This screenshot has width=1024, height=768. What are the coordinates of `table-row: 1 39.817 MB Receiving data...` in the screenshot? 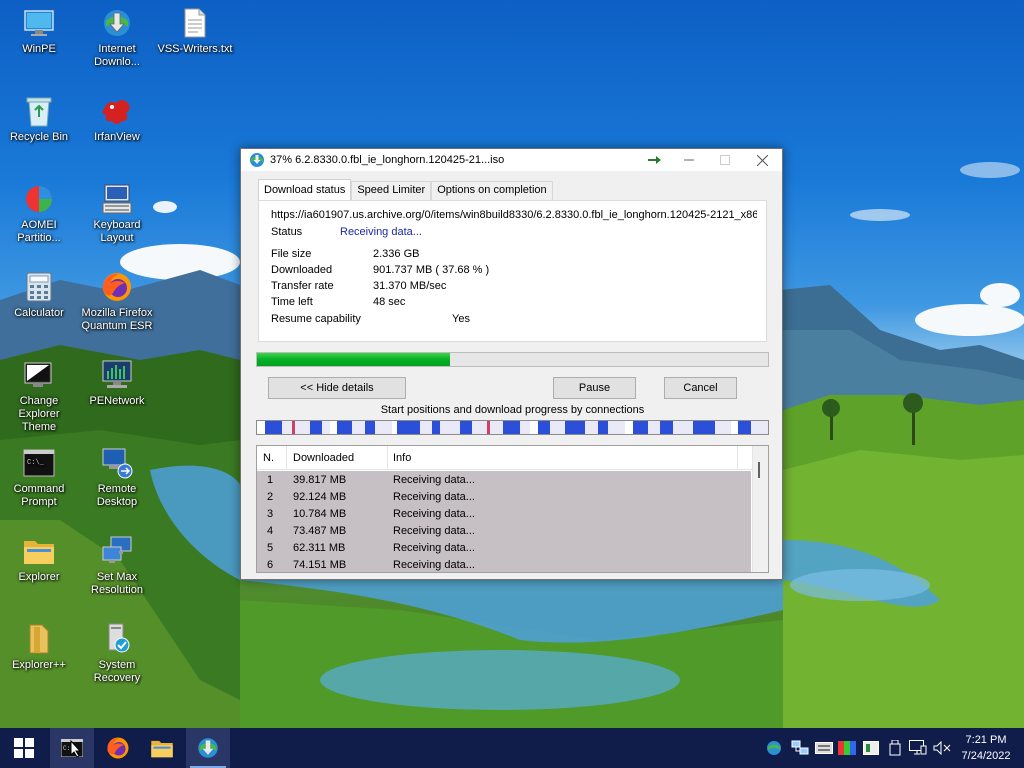 It's located at (504, 480).